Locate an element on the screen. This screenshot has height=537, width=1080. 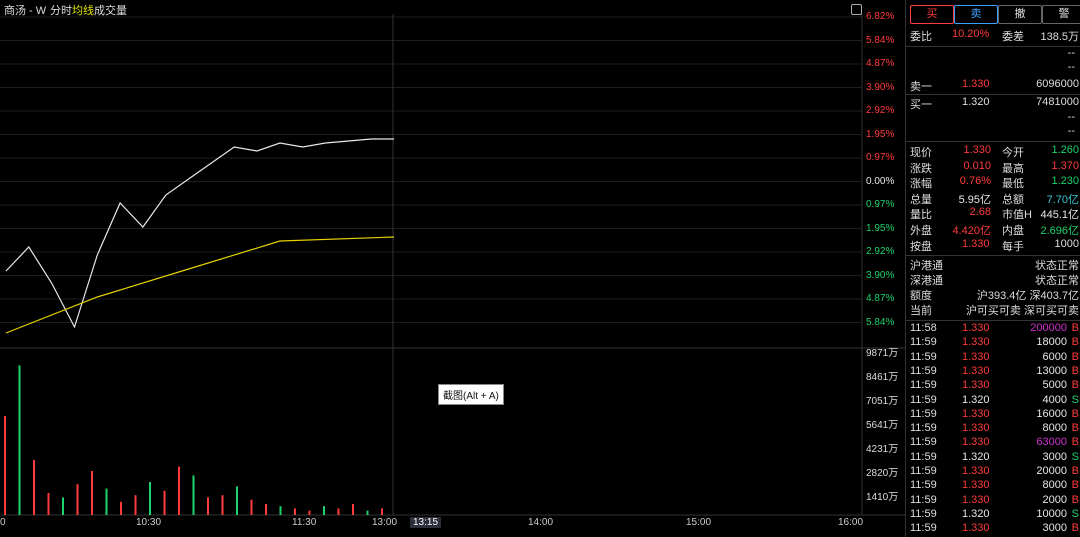
connect-value: 沪393.4亿 深403.7亿 is located at coordinates (1027, 296).